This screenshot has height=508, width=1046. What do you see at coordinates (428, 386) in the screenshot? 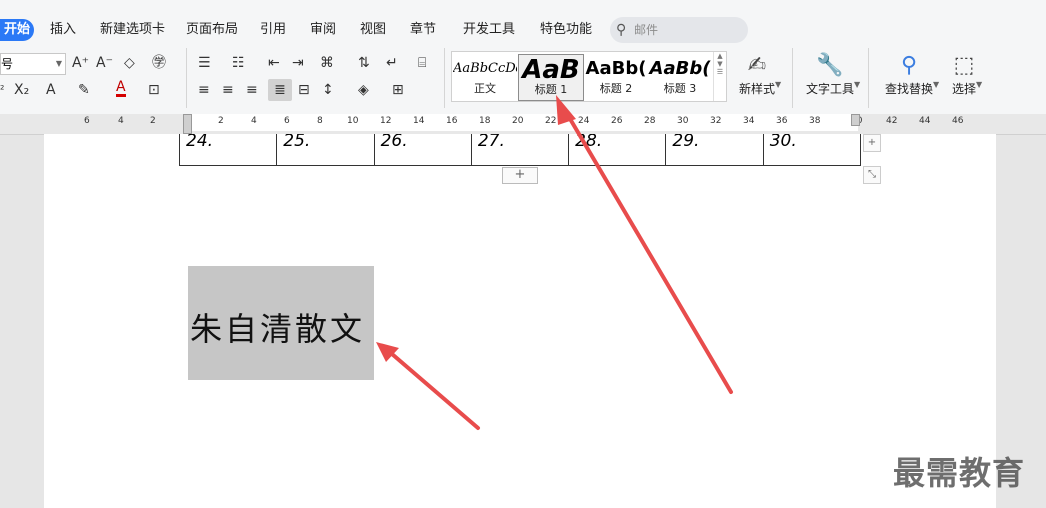
I see `arrow-to-heading-text` at bounding box center [428, 386].